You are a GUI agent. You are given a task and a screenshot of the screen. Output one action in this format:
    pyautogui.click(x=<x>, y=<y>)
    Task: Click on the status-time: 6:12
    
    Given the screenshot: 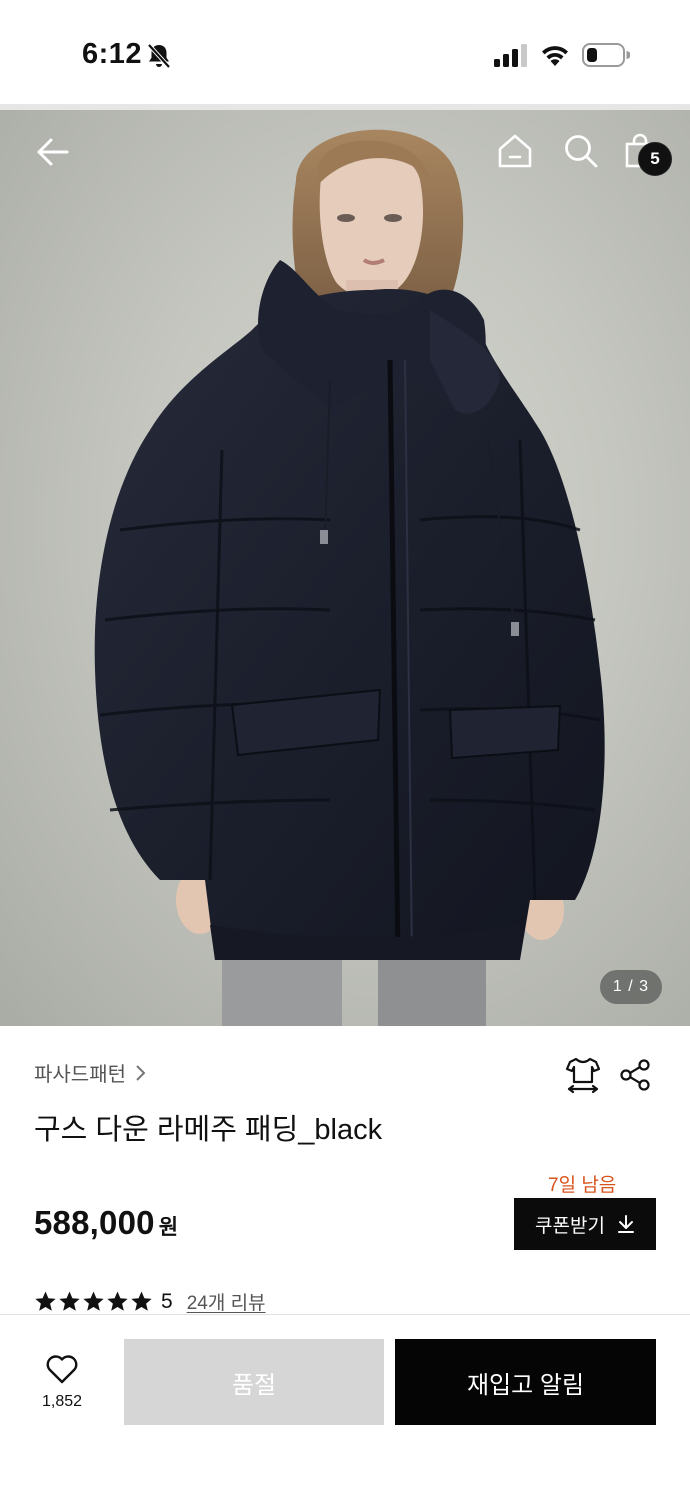 What is the action you would take?
    pyautogui.click(x=112, y=54)
    